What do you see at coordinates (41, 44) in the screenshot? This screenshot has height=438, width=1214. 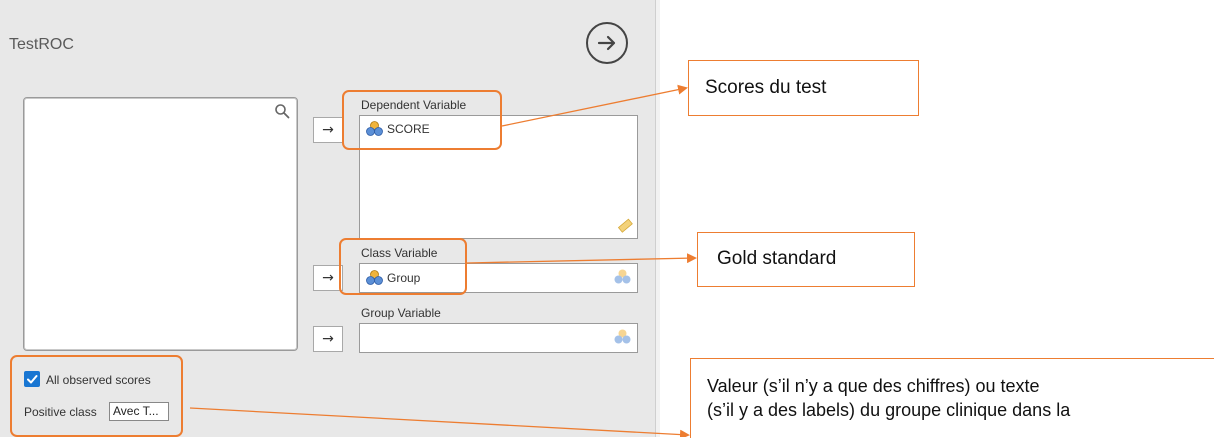 I see `analysis-title: TestROC` at bounding box center [41, 44].